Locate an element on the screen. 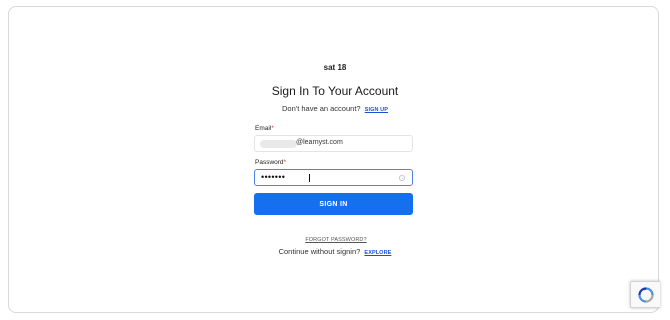 The image size is (670, 320). email-field: @learnyst.com is located at coordinates (333, 143).